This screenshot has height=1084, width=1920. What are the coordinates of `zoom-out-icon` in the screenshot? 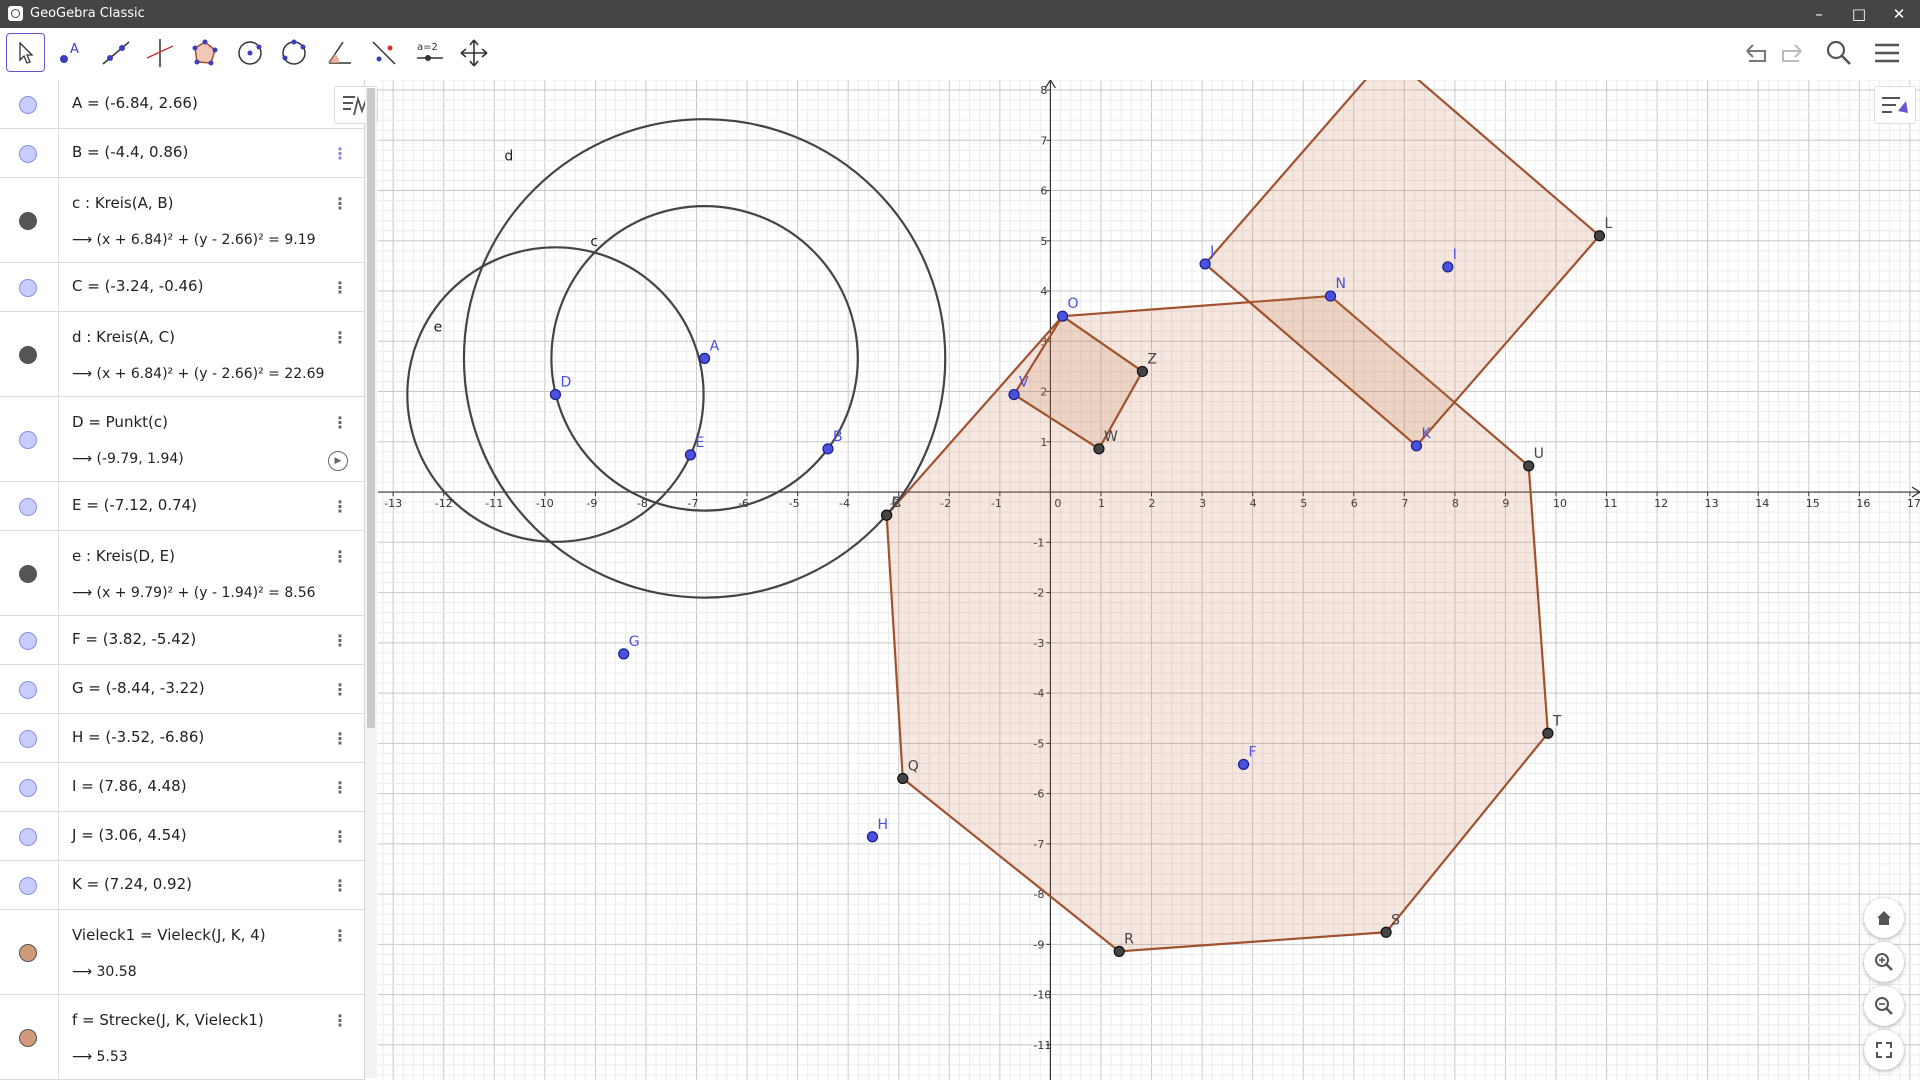 It's located at (1884, 1006).